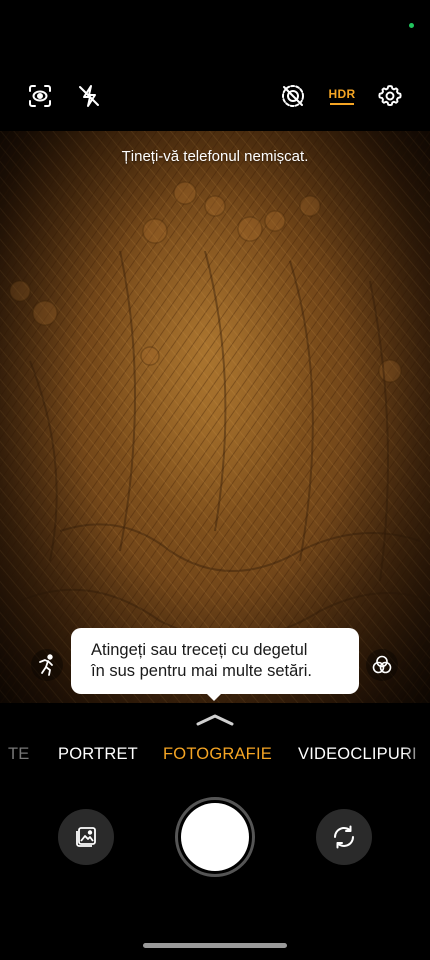 The image size is (430, 960). Describe the element at coordinates (199, 650) in the screenshot. I see `tooltip-line-1: Atingeți sau treceți cu degetul` at that location.